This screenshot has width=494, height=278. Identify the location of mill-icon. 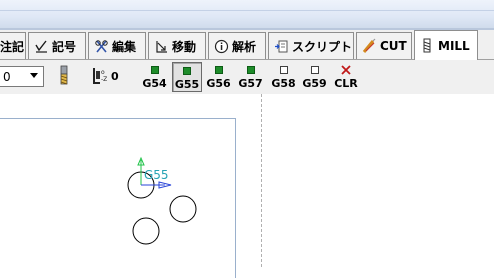
(427, 46).